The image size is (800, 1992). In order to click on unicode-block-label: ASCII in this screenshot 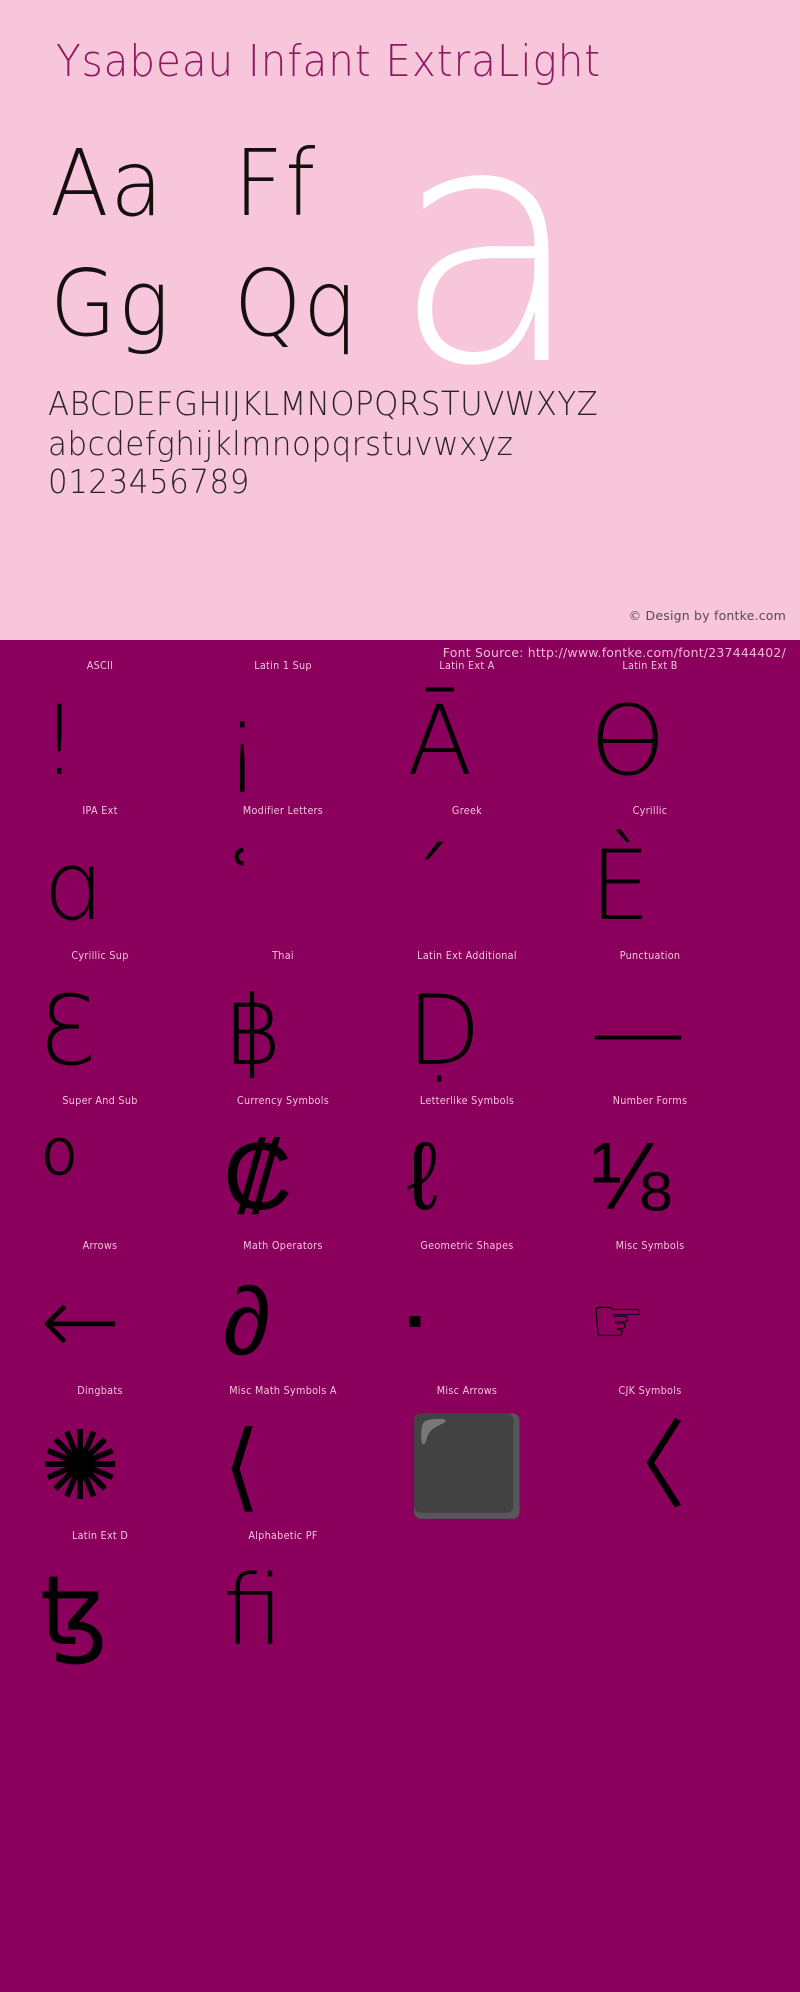, I will do `click(100, 666)`.